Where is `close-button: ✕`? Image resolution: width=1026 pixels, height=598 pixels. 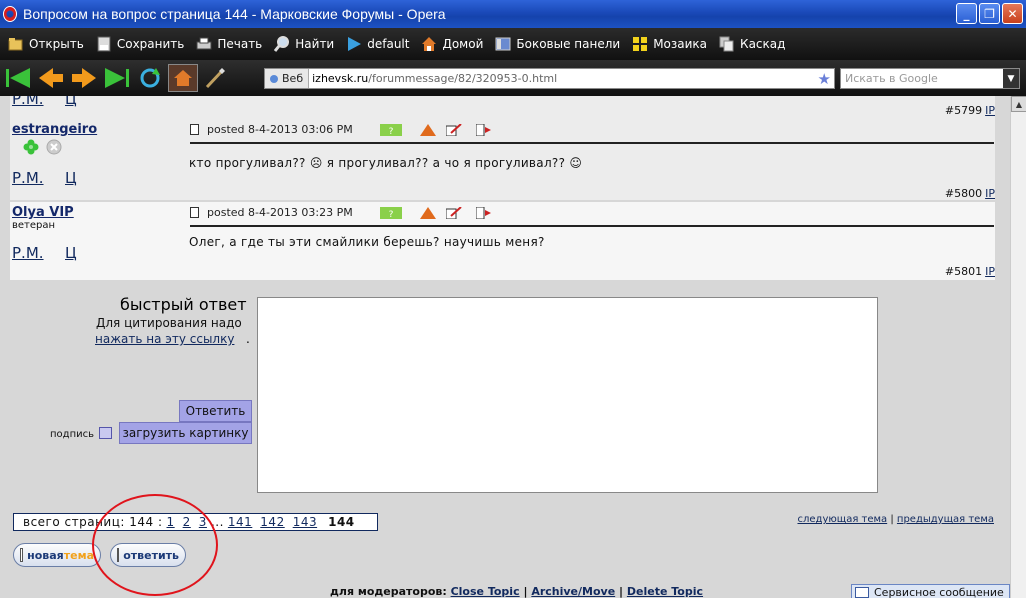 close-button: ✕ is located at coordinates (1012, 13).